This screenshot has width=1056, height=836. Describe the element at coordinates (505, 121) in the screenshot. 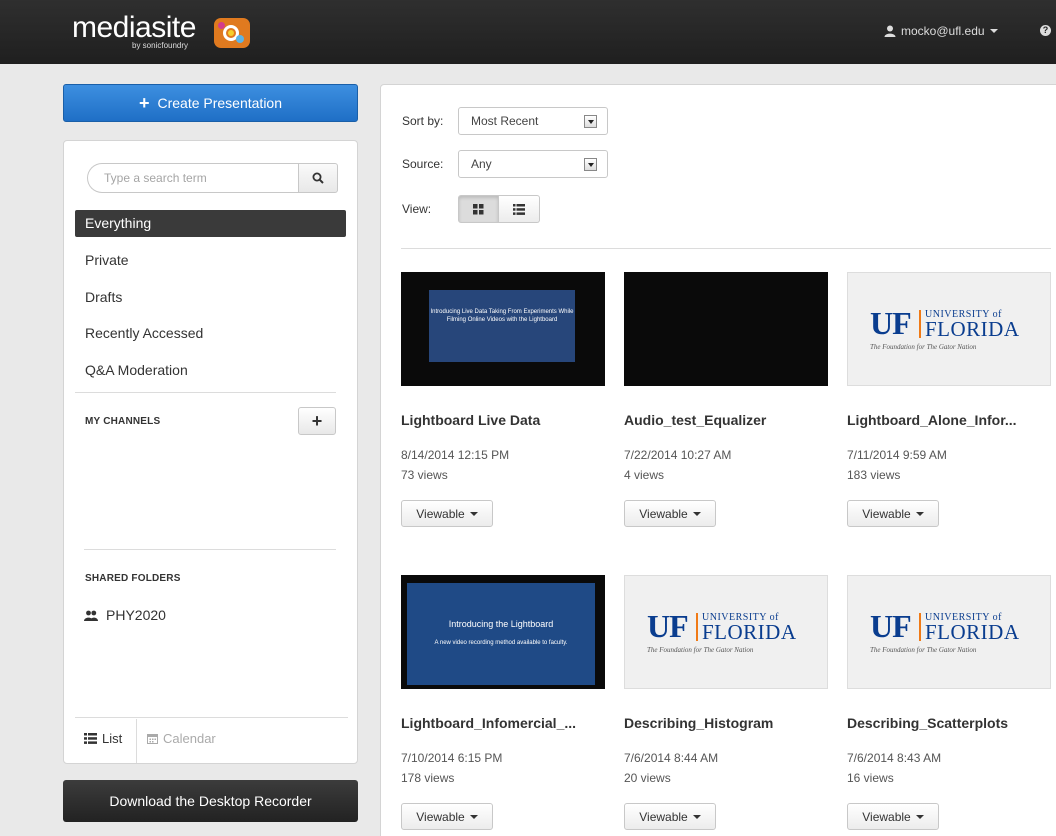

I see `sort-select-value: Most Recent` at that location.